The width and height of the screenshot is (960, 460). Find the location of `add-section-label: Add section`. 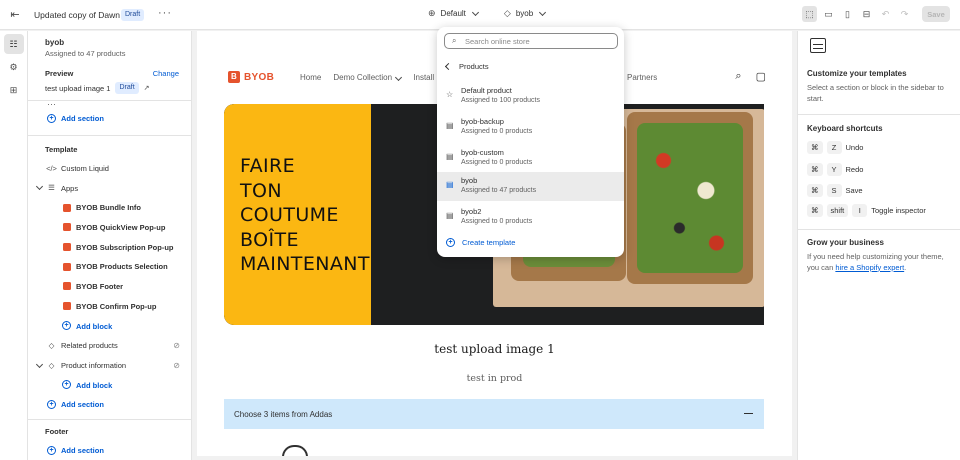

add-section-label: Add section is located at coordinates (82, 450).